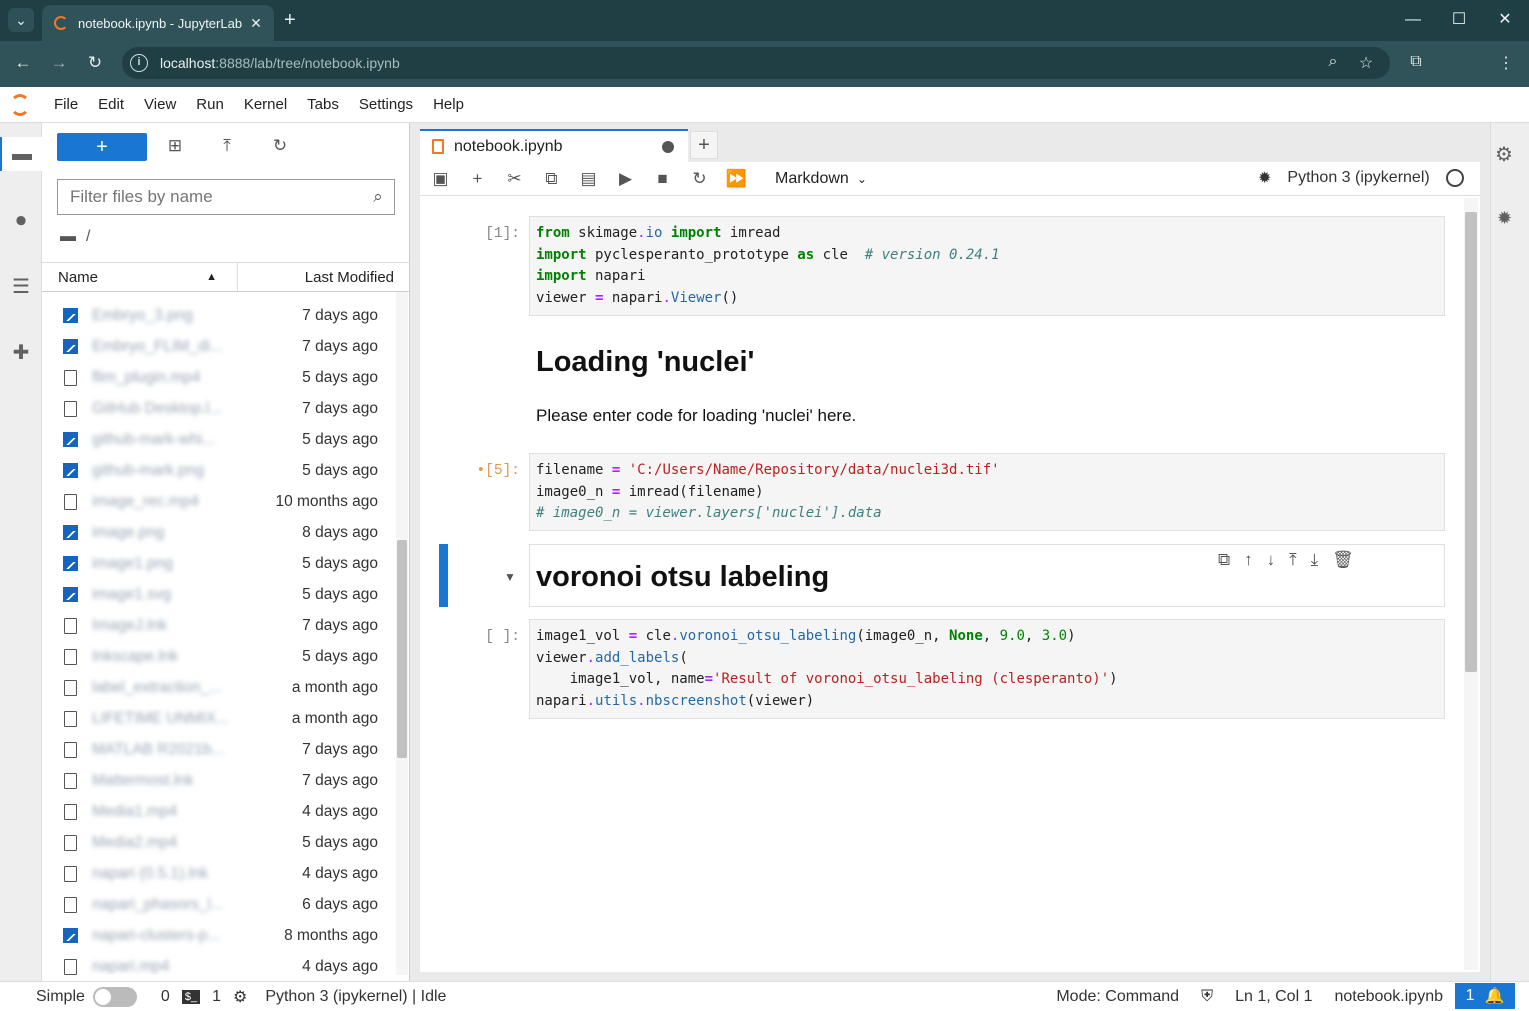 This screenshot has height=1011, width=1529. What do you see at coordinates (699, 179) in the screenshot?
I see `restart-icon: ↻` at bounding box center [699, 179].